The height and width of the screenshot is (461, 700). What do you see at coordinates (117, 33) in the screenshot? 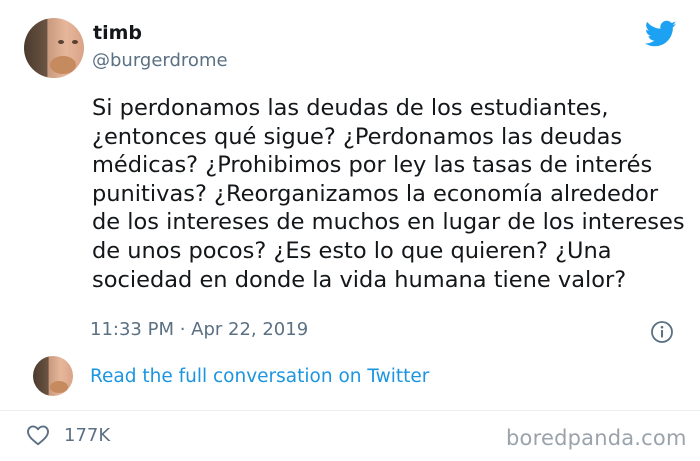
I see `author-display-name: timb` at bounding box center [117, 33].